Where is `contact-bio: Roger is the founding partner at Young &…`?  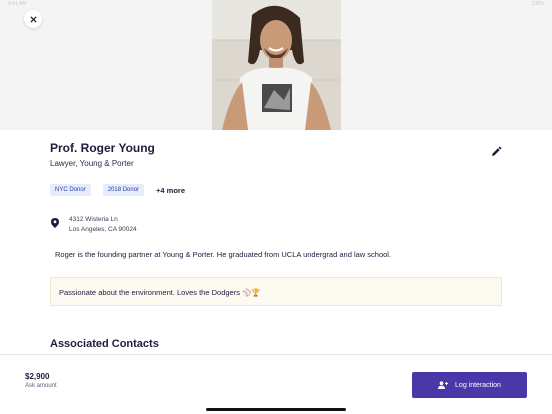 contact-bio: Roger is the founding partner at Young &… is located at coordinates (223, 254).